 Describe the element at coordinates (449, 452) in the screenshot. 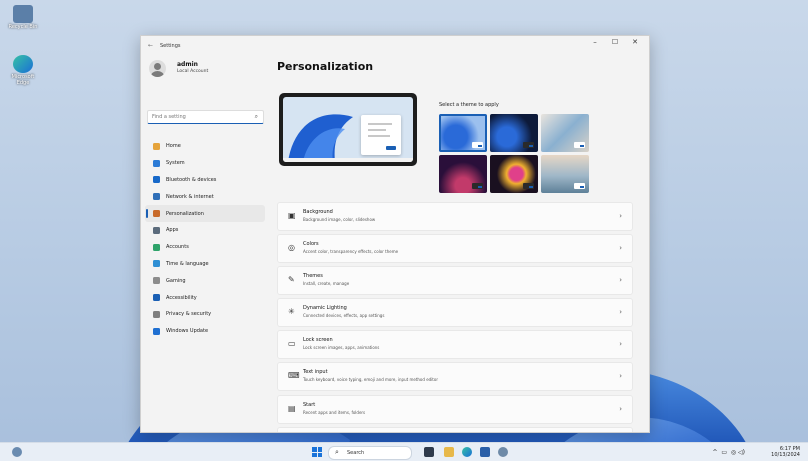

I see `file-explorer-icon` at that location.